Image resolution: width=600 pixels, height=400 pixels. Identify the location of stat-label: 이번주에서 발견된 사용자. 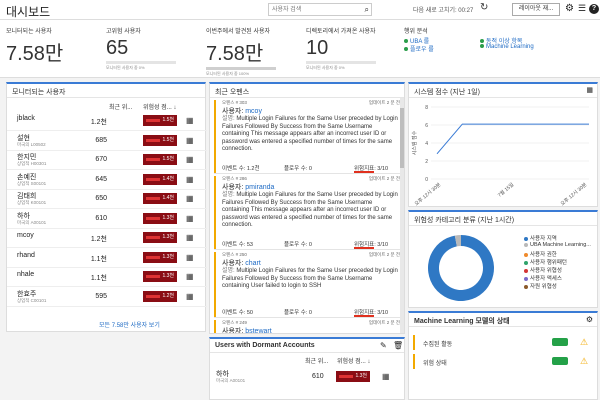
(238, 32).